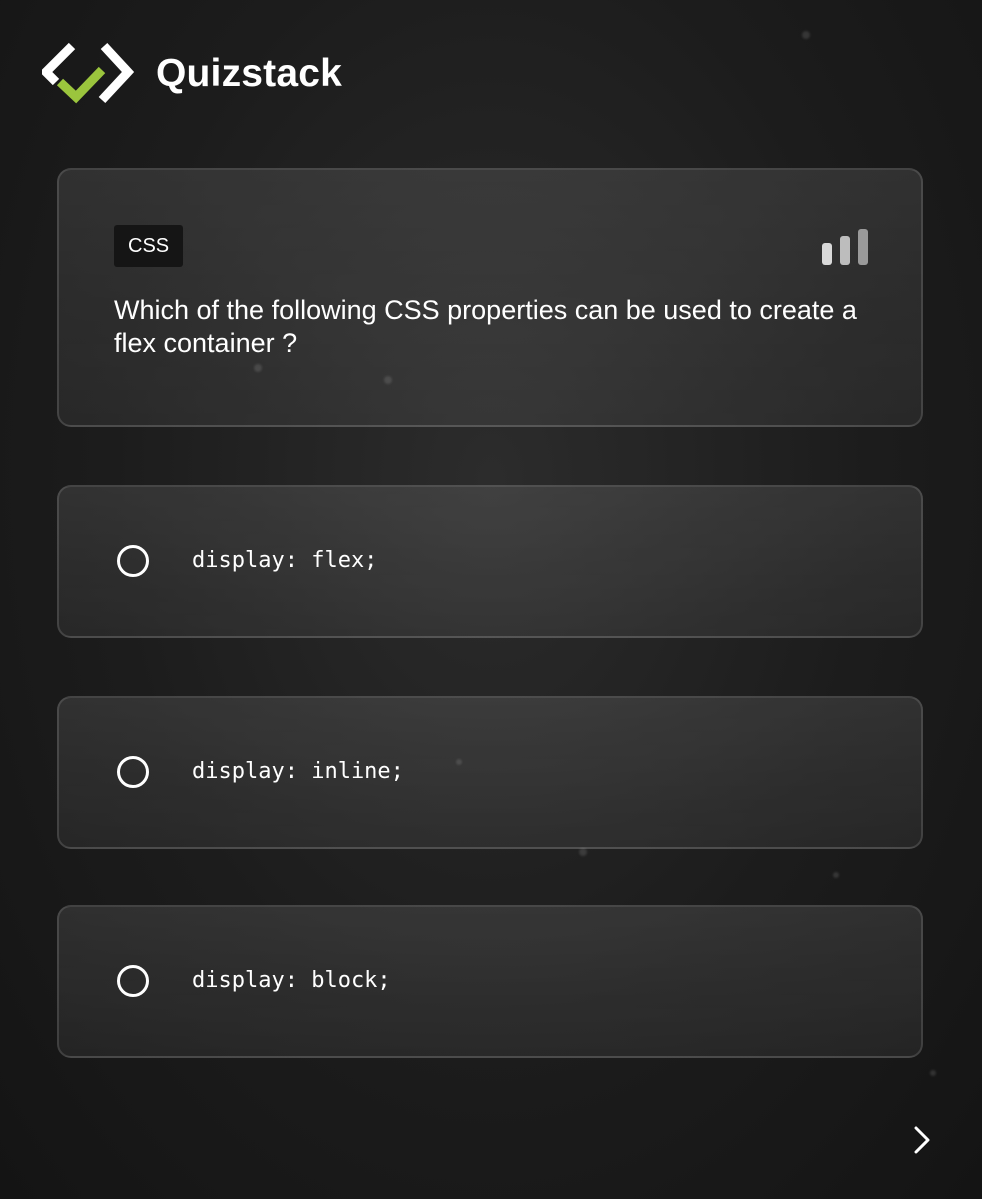  I want to click on option-label: display: block;, so click(291, 980).